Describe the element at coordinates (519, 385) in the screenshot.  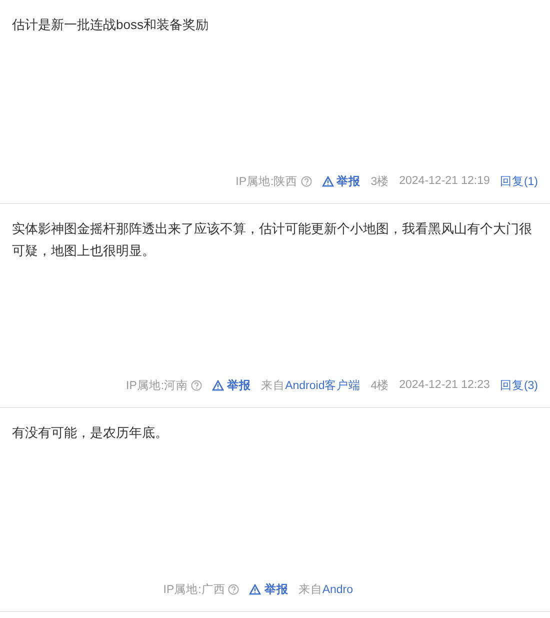
I see `reply-link: 回复(3)` at that location.